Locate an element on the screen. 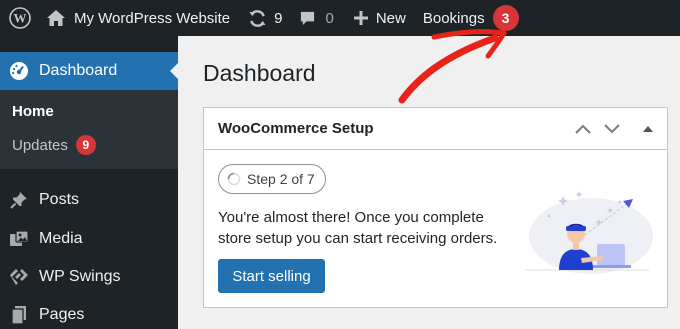  sidebar-item-label: Dashboard is located at coordinates (78, 70).